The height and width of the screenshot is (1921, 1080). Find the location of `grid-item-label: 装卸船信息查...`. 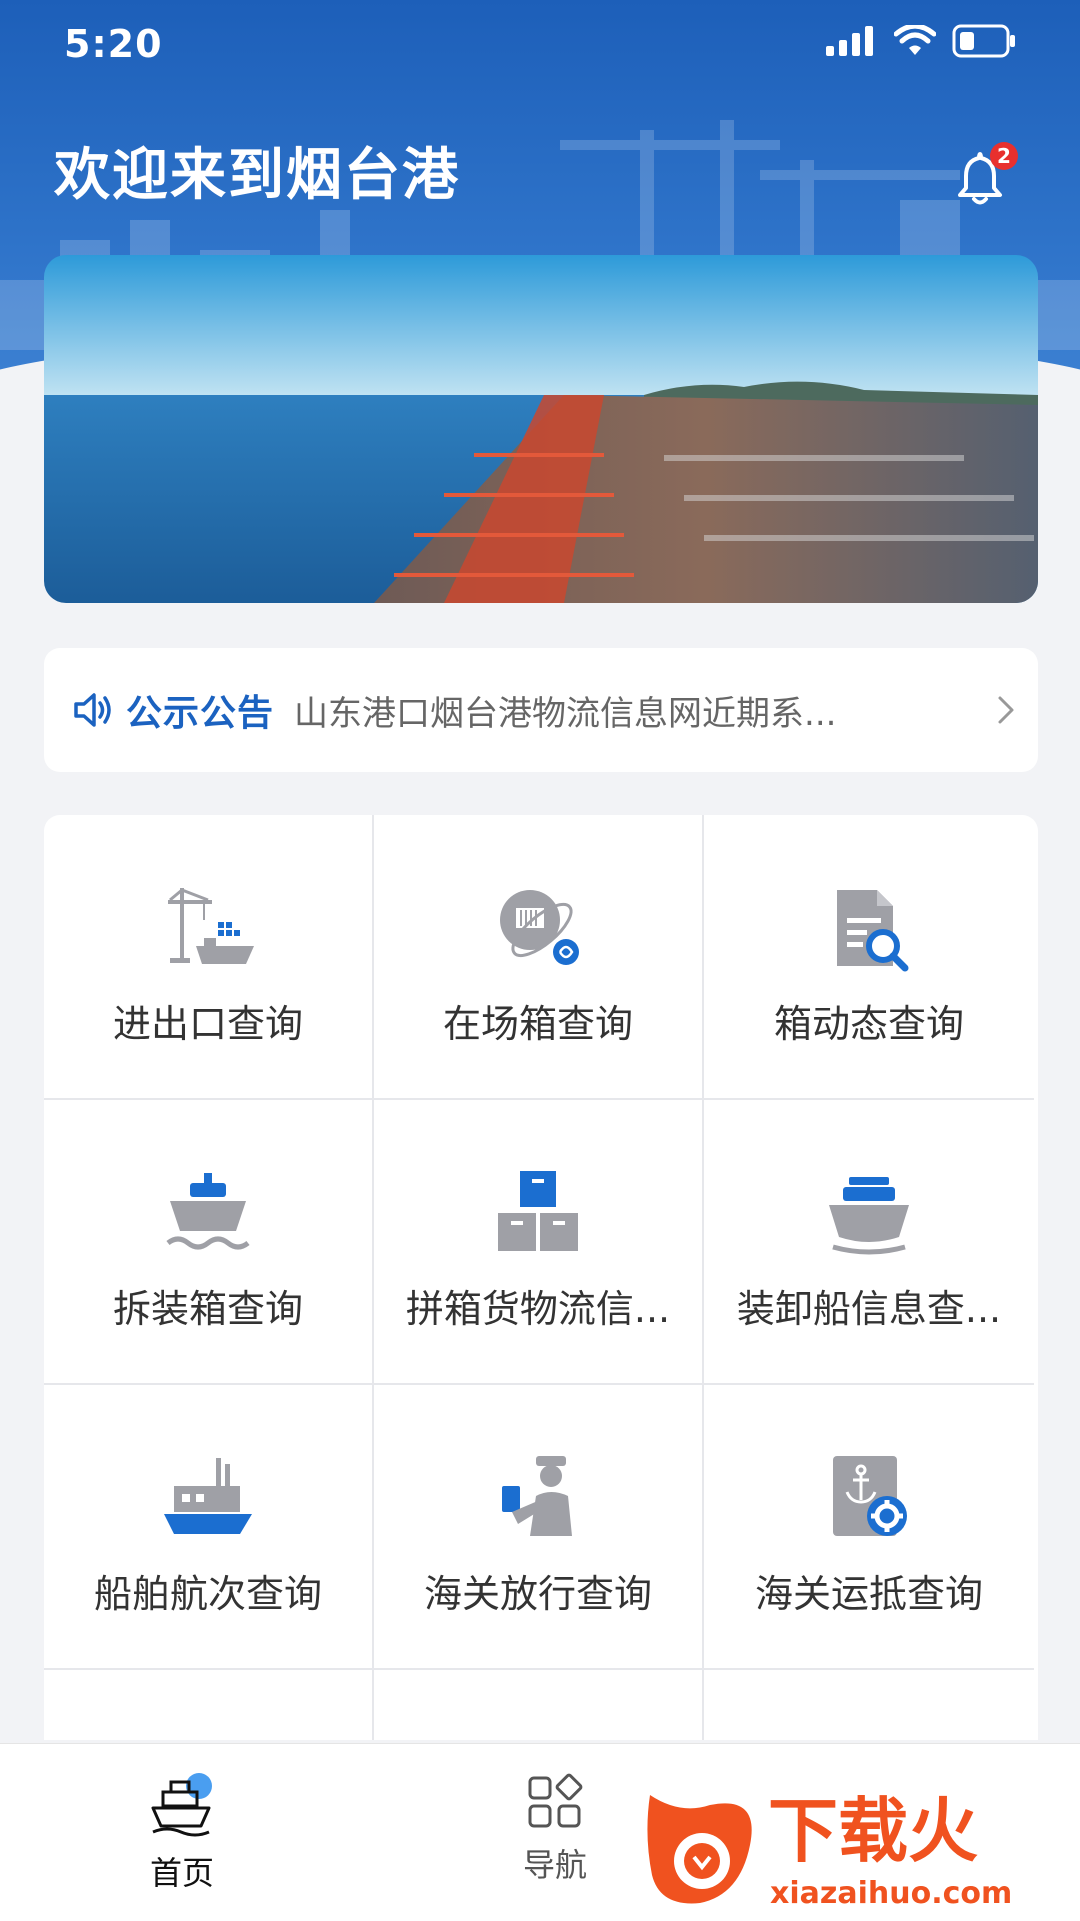

grid-item-label: 装卸船信息查... is located at coordinates (869, 1309).